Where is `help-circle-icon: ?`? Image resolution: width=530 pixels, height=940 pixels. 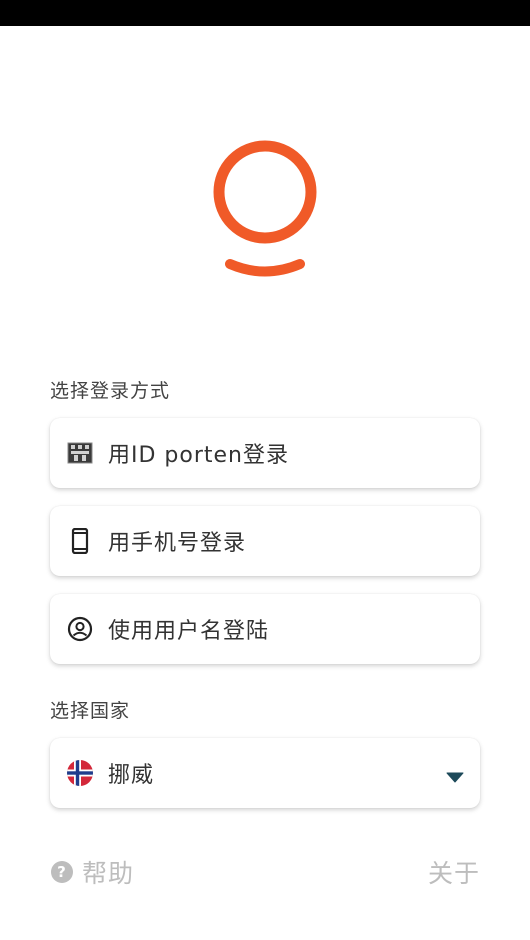
help-circle-icon: ? is located at coordinates (62, 872).